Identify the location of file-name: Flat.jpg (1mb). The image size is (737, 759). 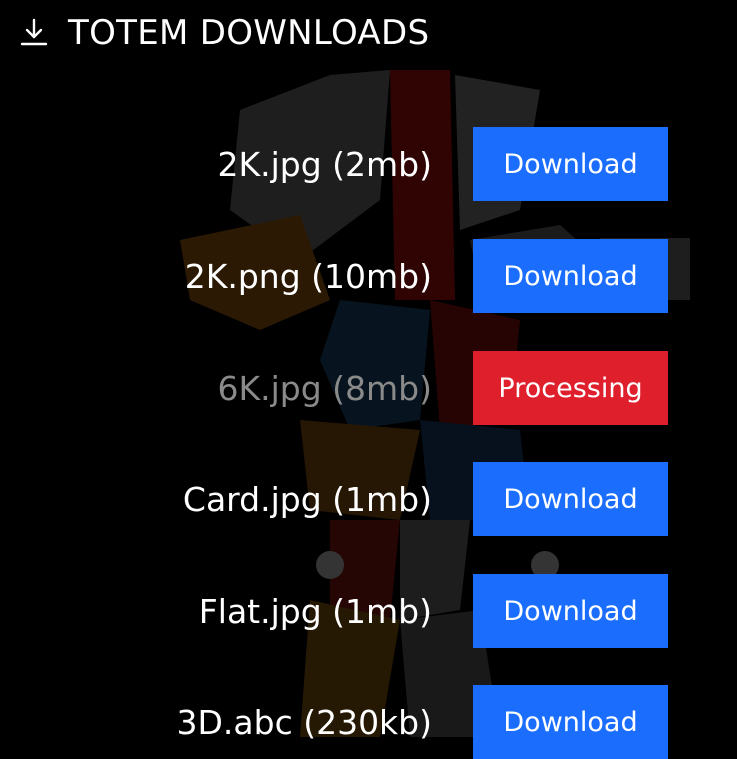
(315, 611).